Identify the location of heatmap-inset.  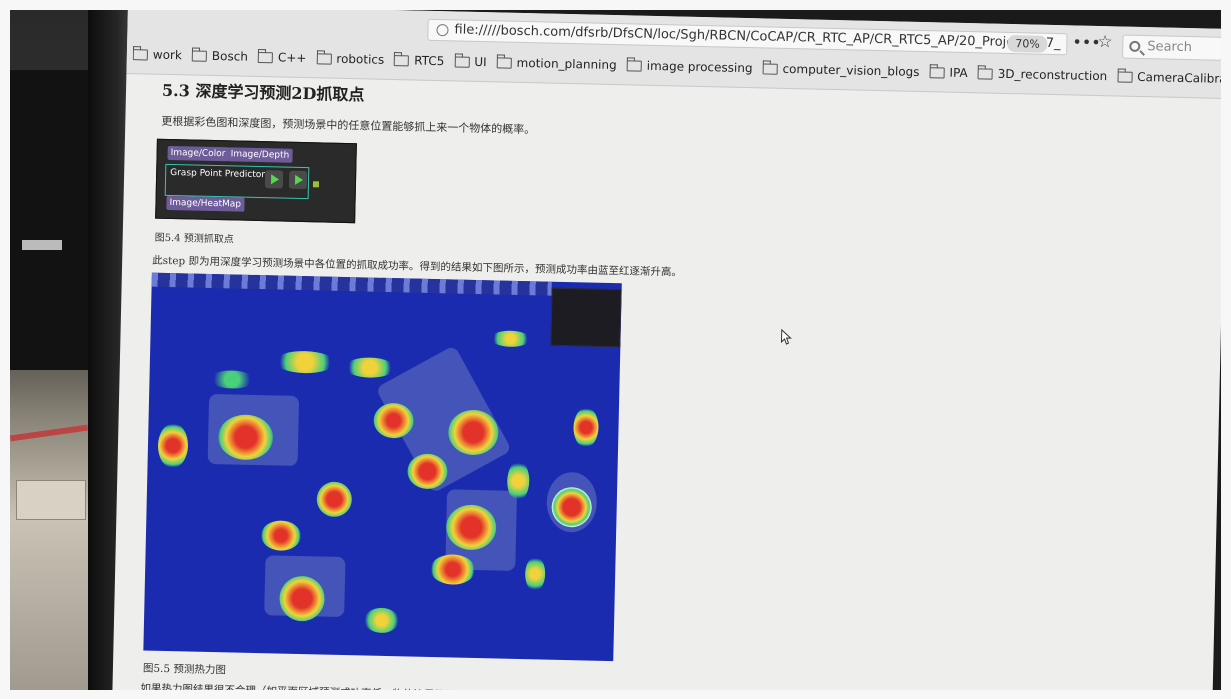
(586, 317).